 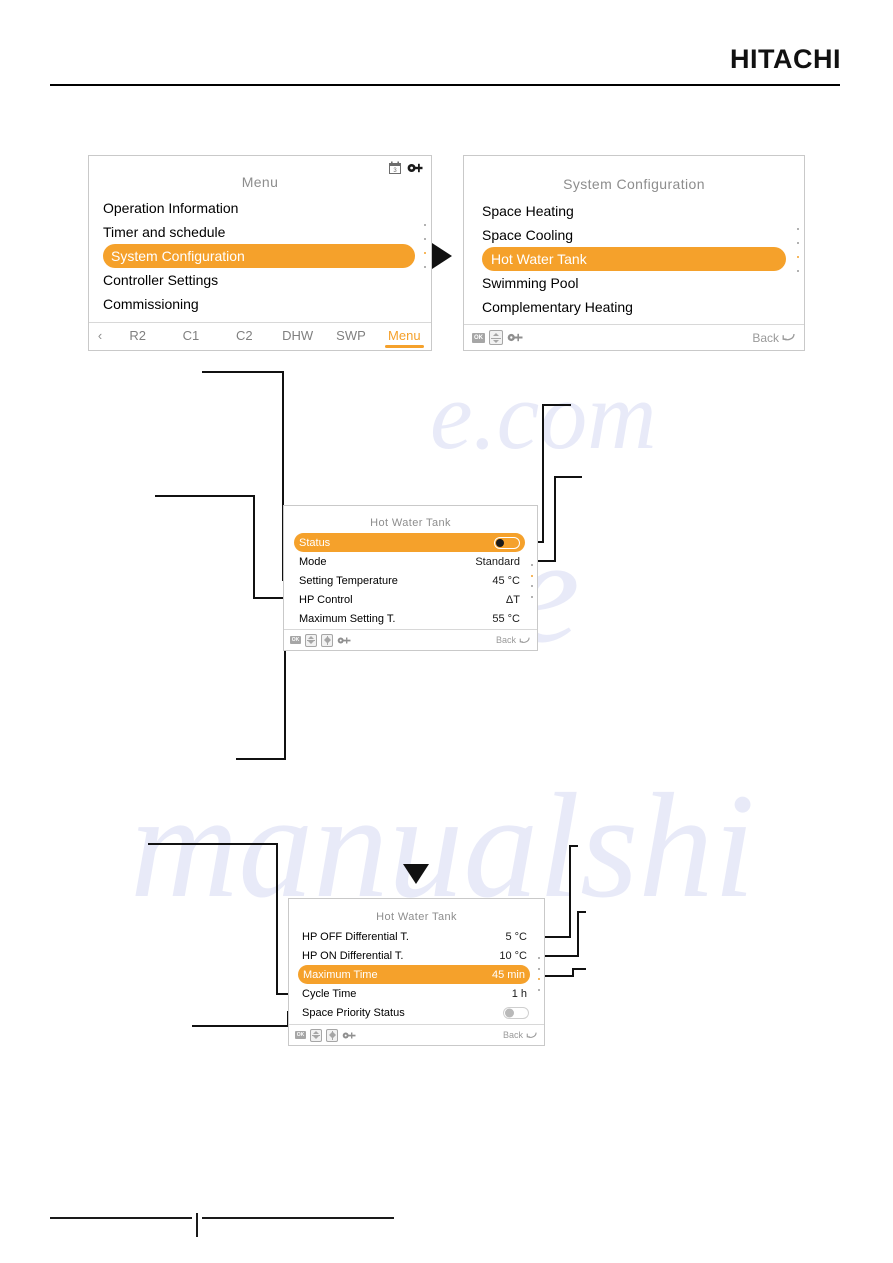 I want to click on menu-item-label: System Configuration, so click(x=178, y=256).